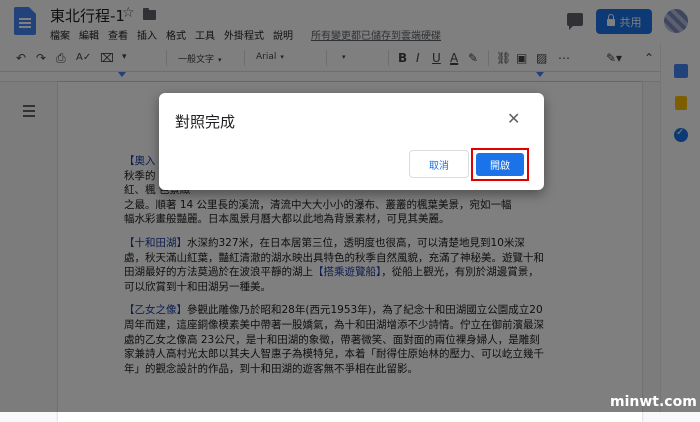  I want to click on highlight-box: 開啟, so click(500, 164).